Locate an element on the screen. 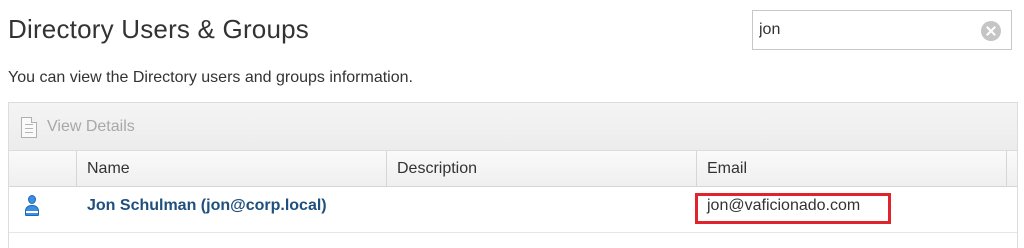 This screenshot has height=248, width=1024. row-description-cell is located at coordinates (542, 206).